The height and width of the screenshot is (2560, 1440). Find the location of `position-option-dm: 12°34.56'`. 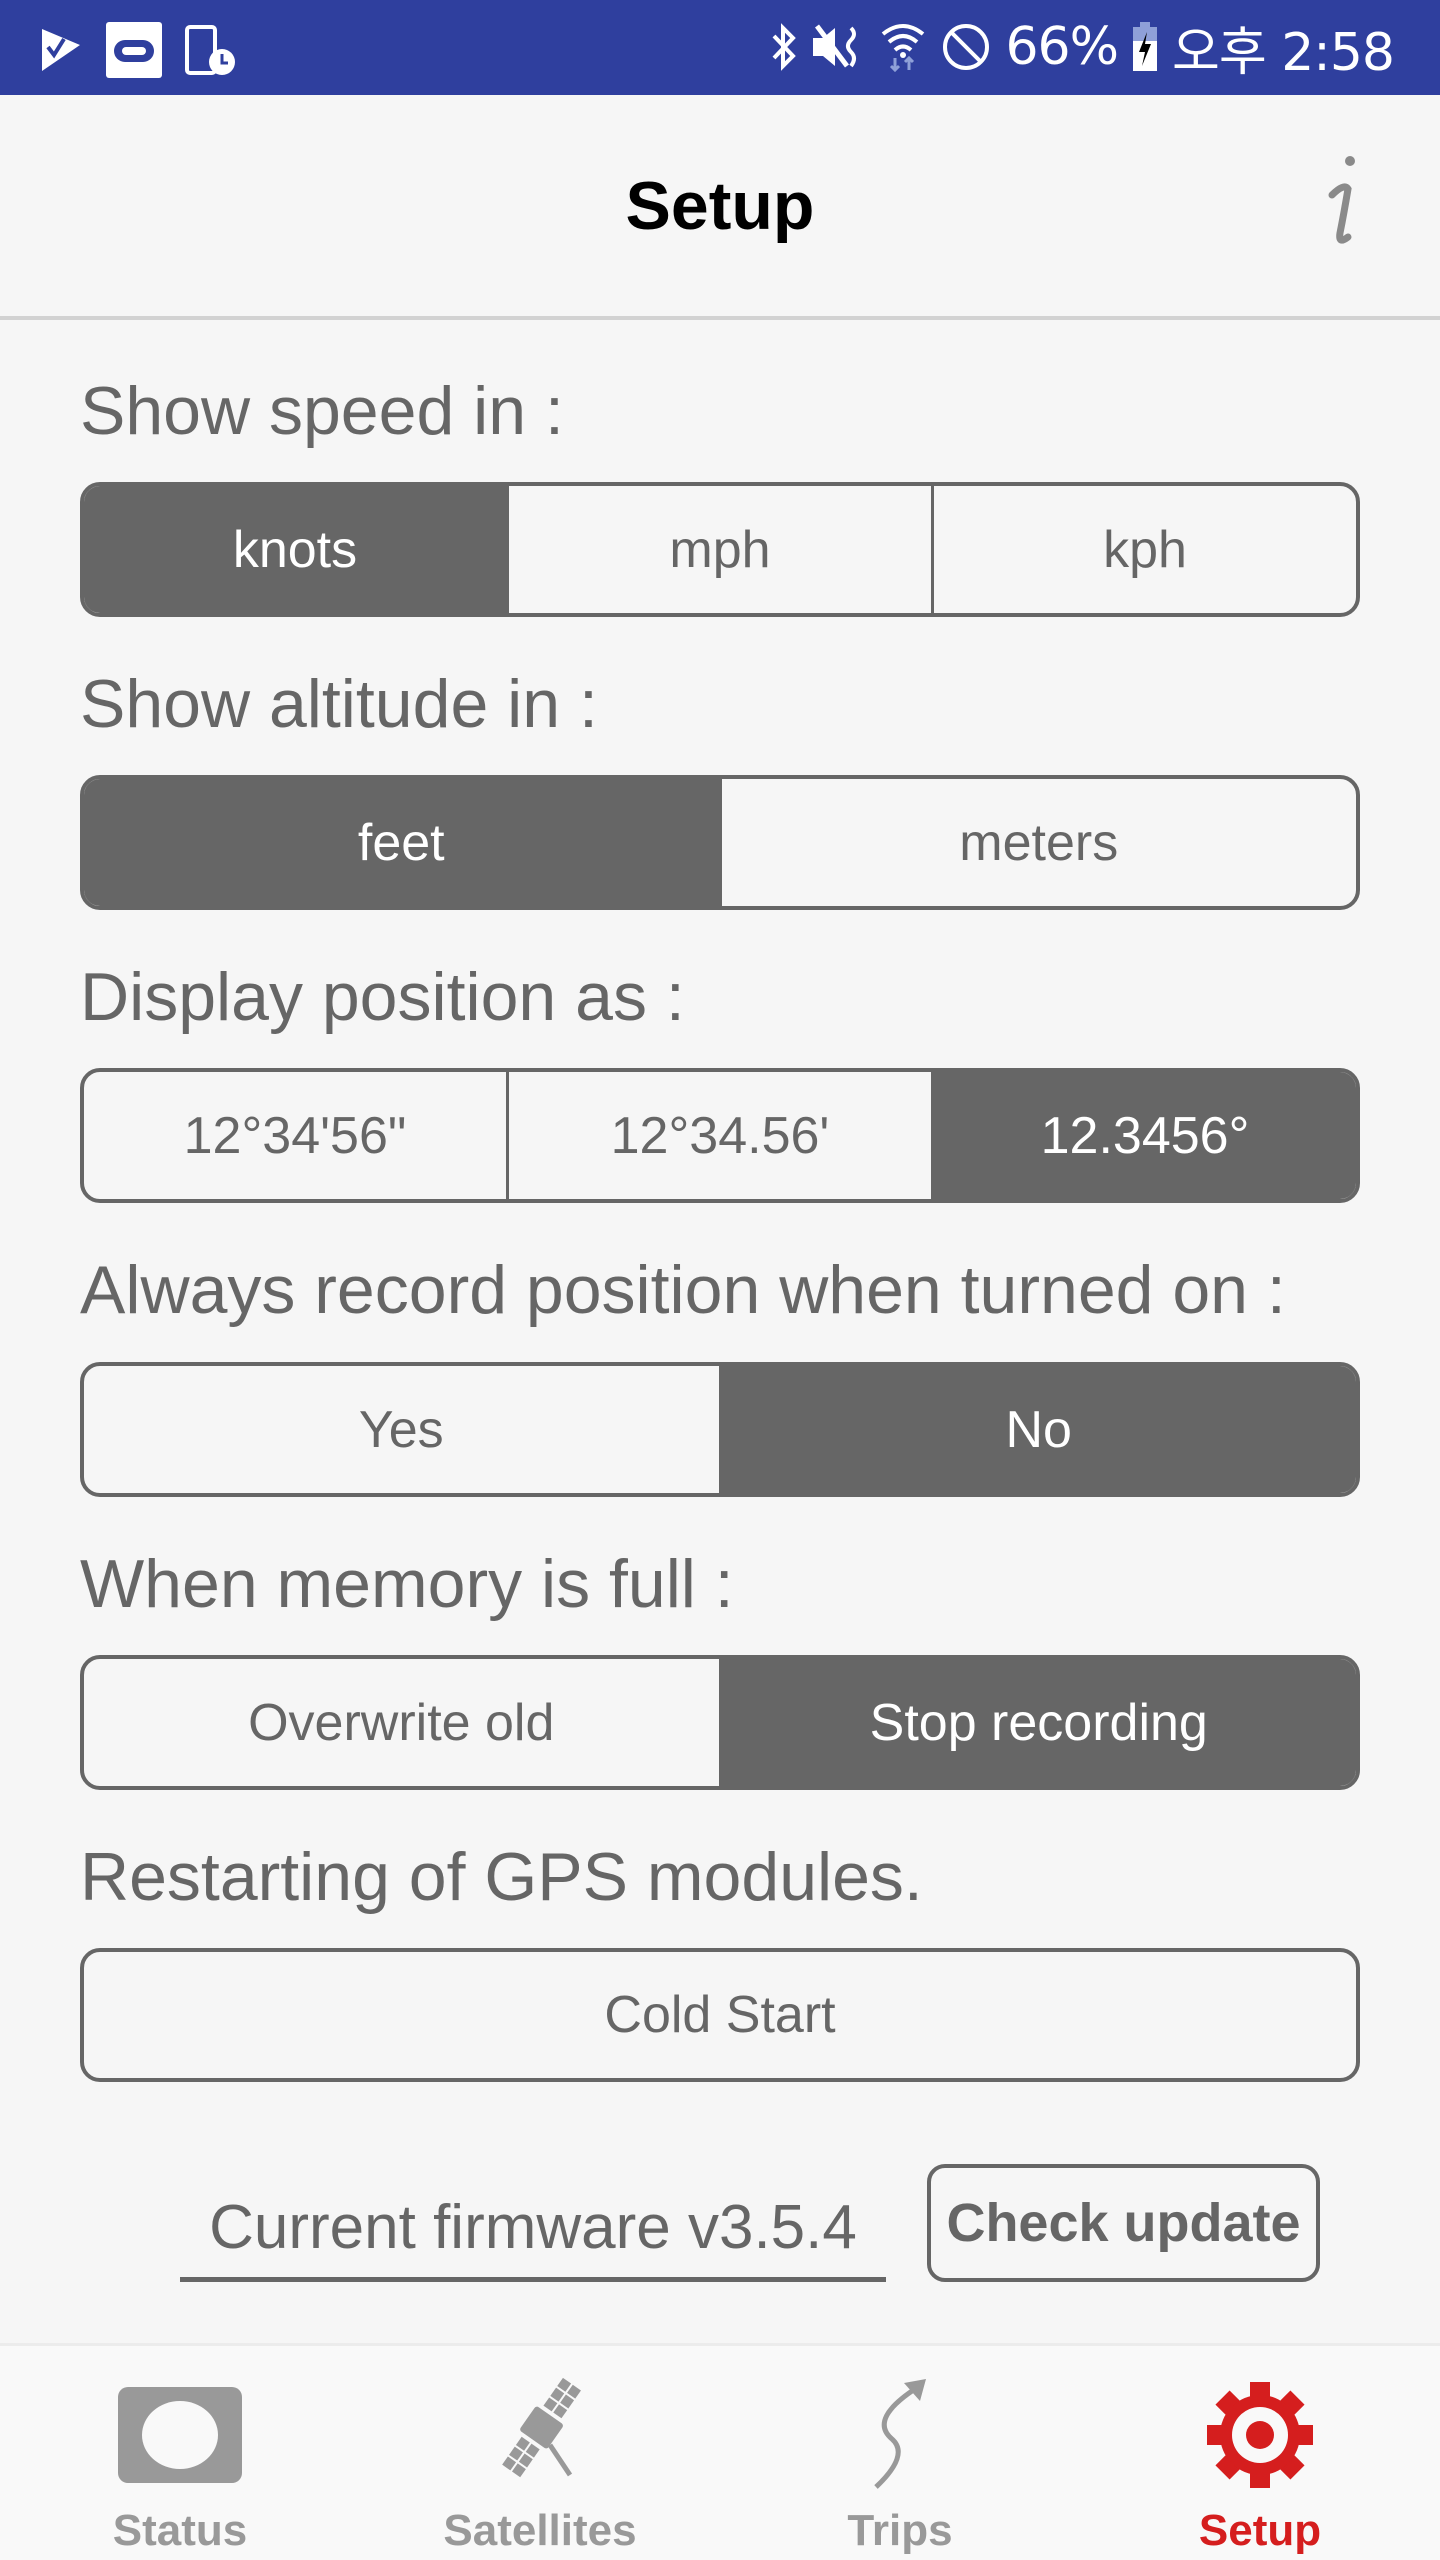

position-option-dm: 12°34.56' is located at coordinates (718, 1135).